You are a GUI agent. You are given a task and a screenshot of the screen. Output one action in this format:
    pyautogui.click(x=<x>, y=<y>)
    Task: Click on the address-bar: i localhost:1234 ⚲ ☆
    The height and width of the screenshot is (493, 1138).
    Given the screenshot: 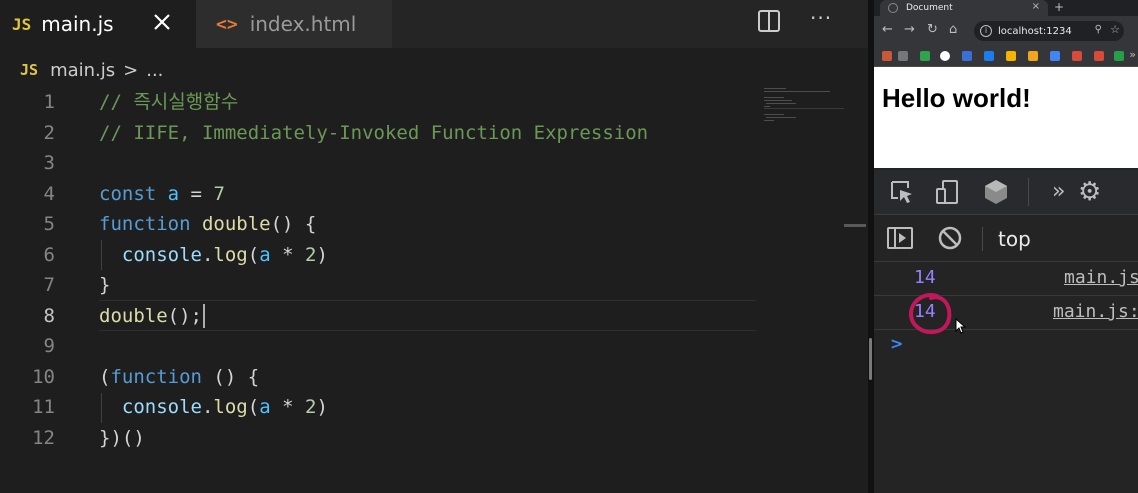 What is the action you would take?
    pyautogui.click(x=1049, y=31)
    